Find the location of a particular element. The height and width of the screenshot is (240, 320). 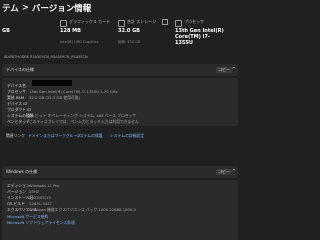

redacted-device-name is located at coordinates (52, 83).